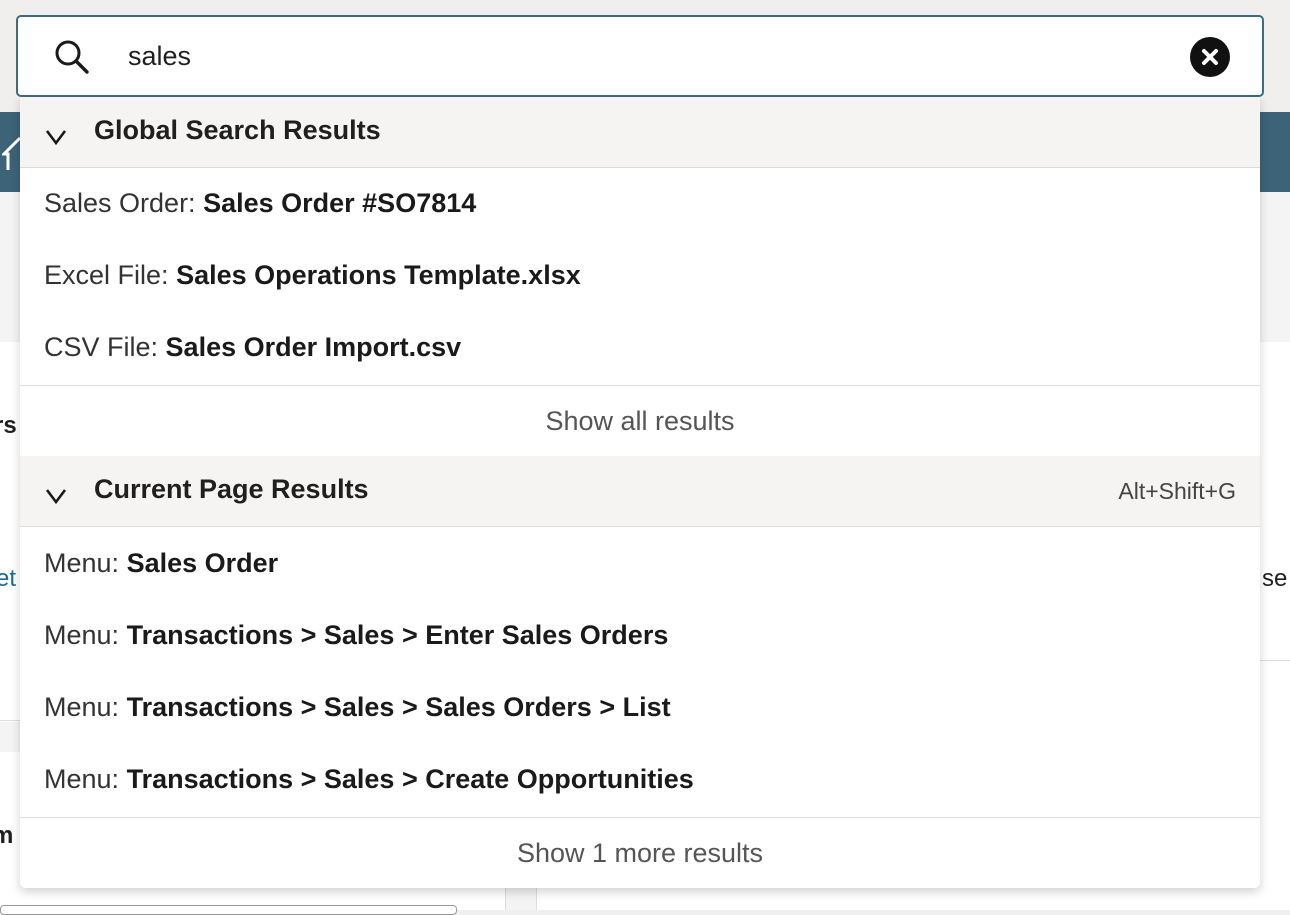  I want to click on show-all-results-link: Show all results, so click(640, 420).